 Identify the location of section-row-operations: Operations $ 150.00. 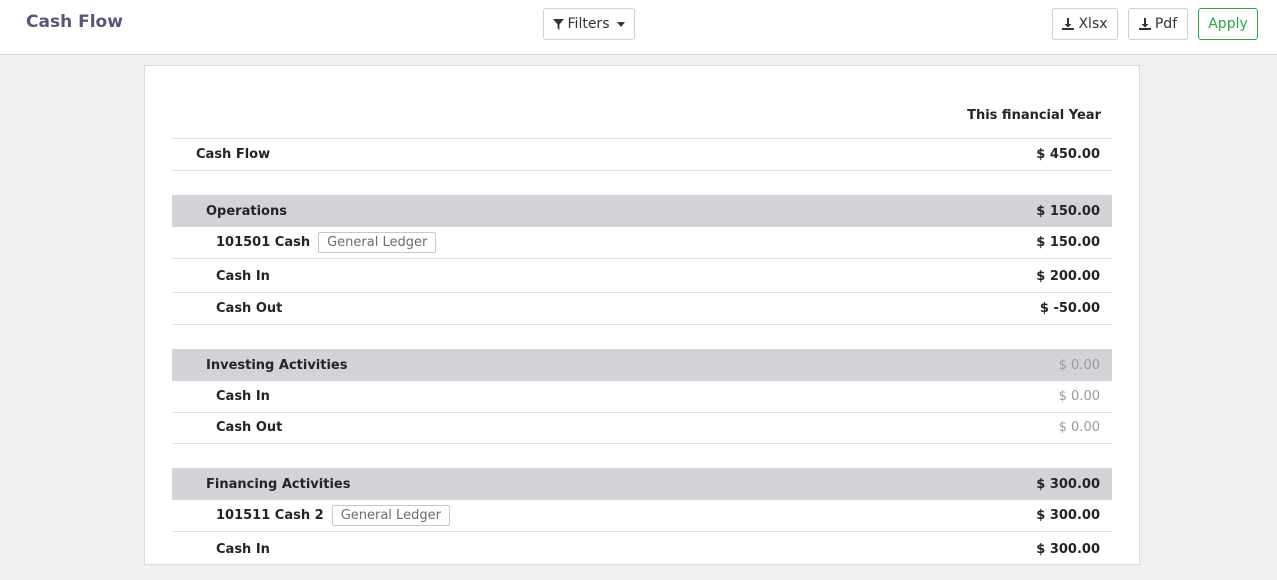
(642, 211).